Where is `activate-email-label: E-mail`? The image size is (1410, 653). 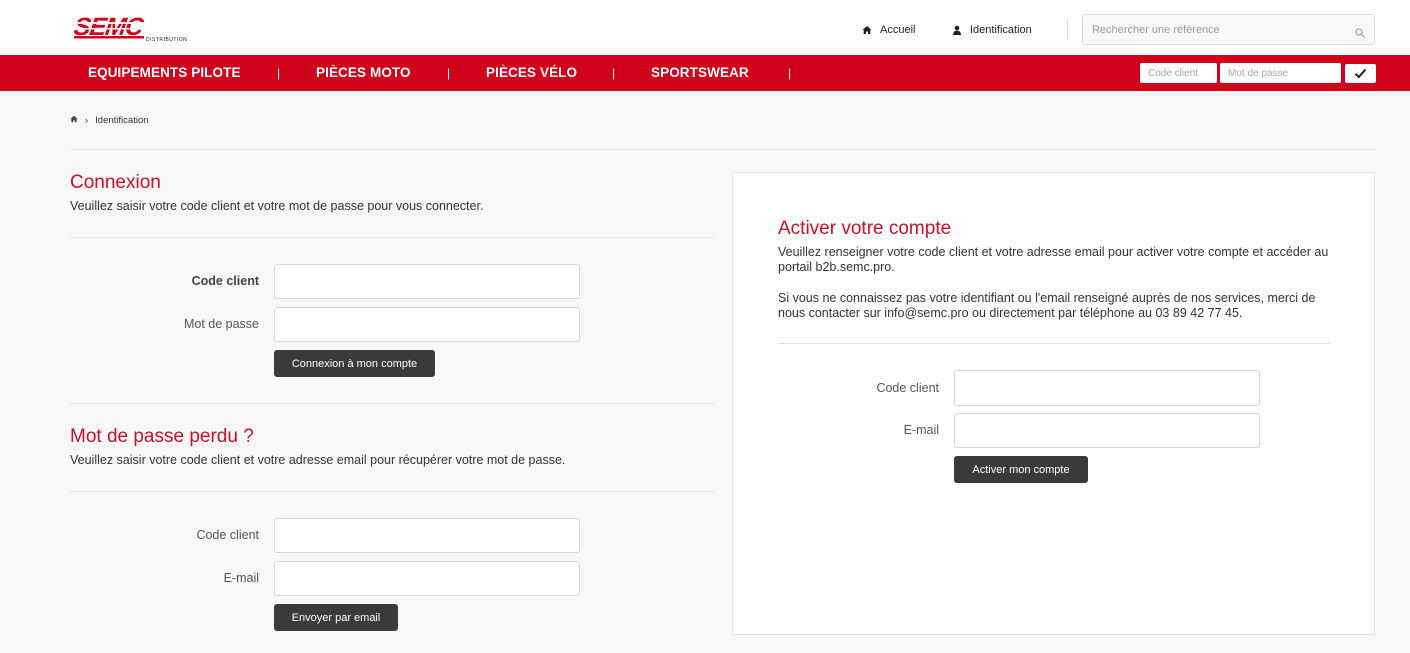 activate-email-label: E-mail is located at coordinates (921, 430).